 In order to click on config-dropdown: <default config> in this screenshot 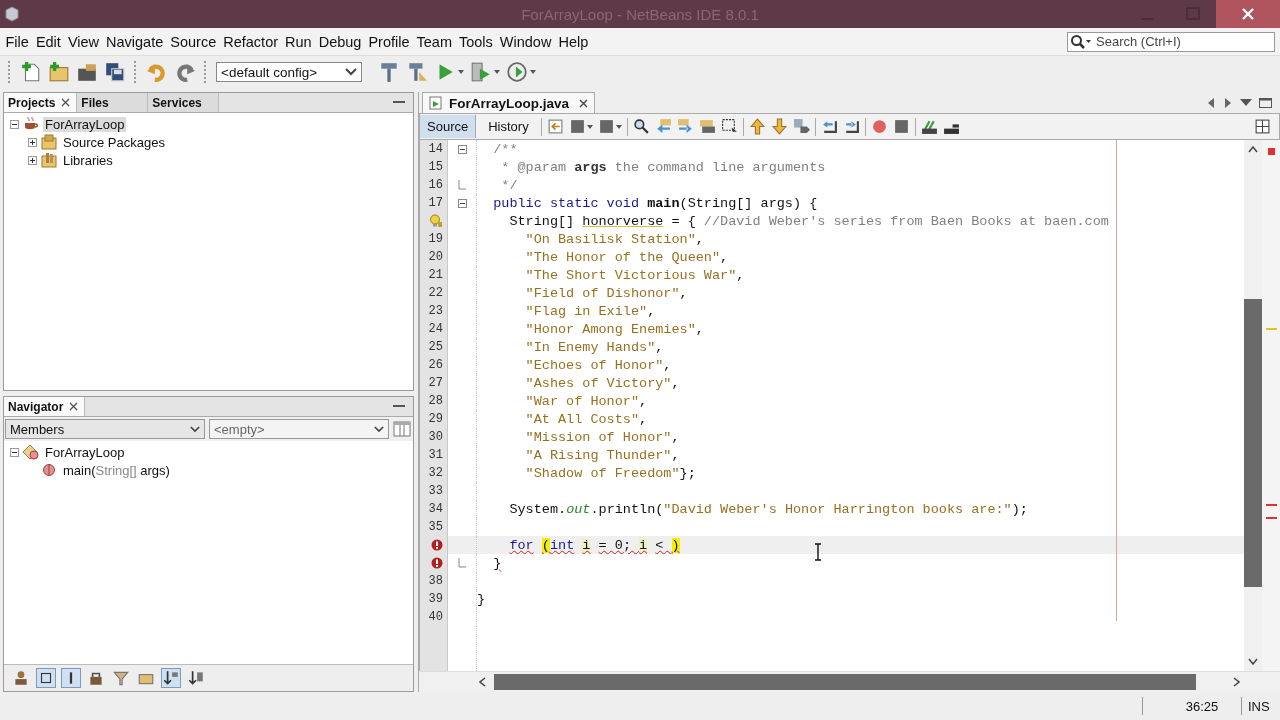, I will do `click(289, 72)`.